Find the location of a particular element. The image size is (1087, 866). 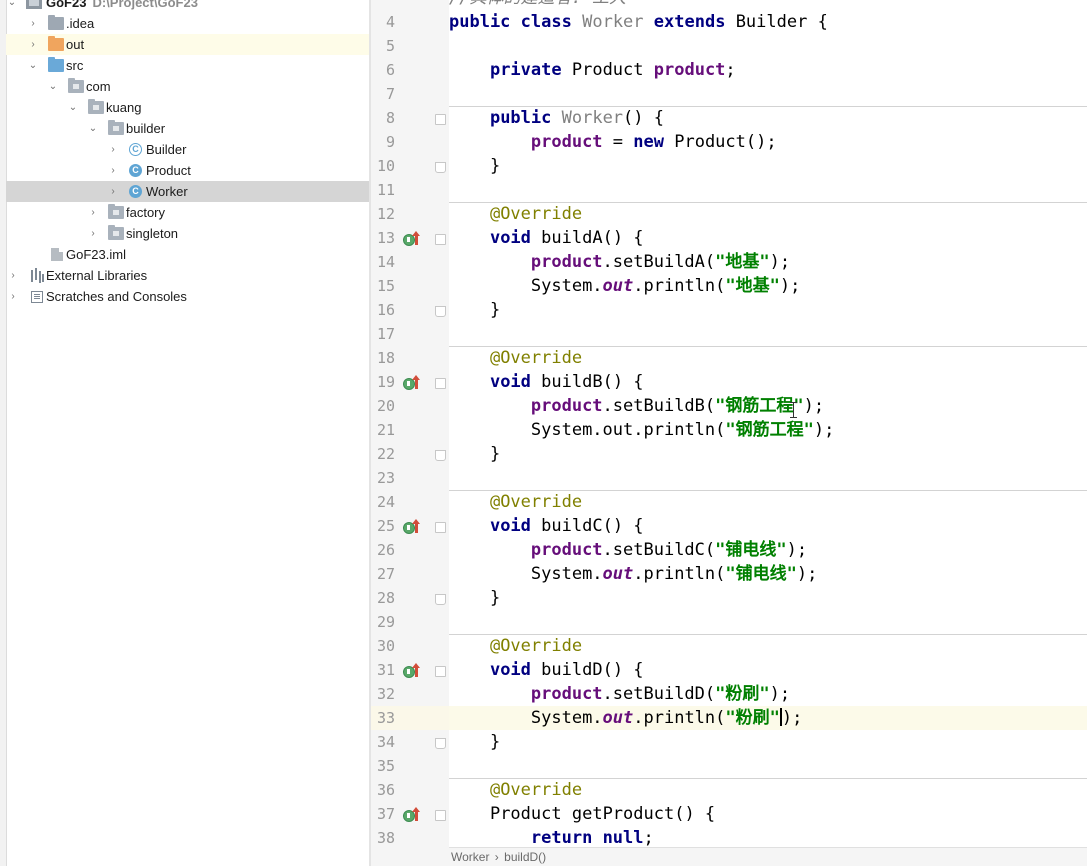

line-number: 8 is located at coordinates (390, 118).